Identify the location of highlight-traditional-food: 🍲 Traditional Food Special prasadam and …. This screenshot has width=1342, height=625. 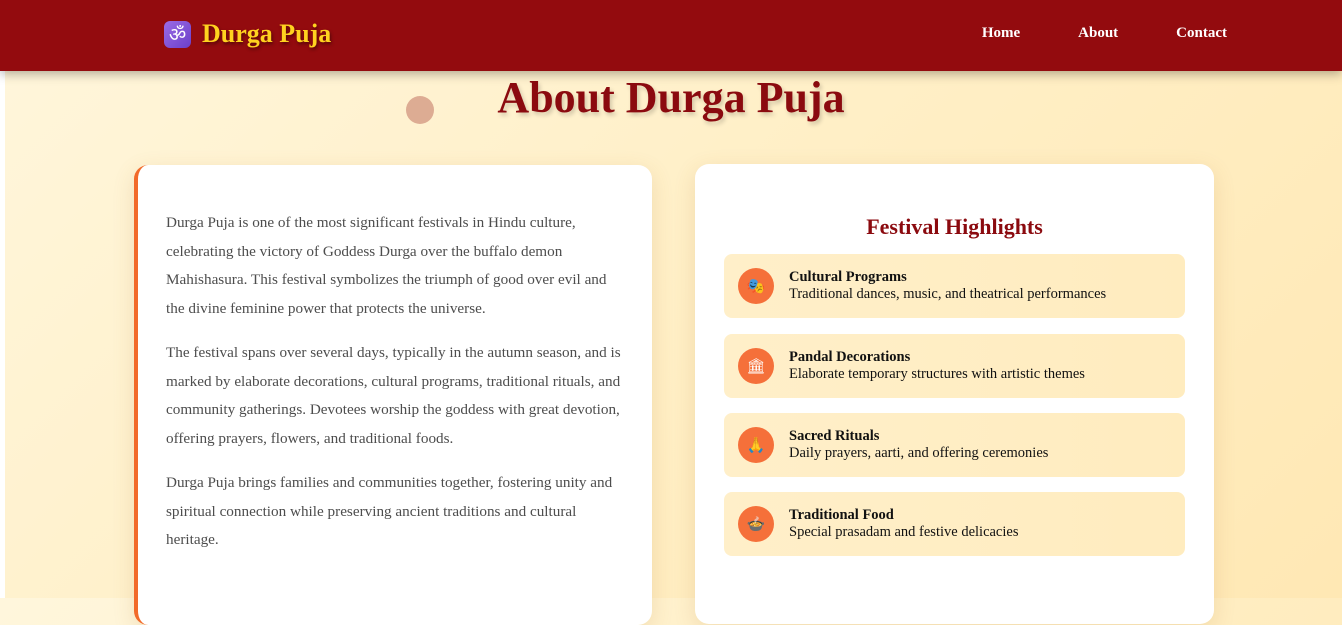
(954, 524).